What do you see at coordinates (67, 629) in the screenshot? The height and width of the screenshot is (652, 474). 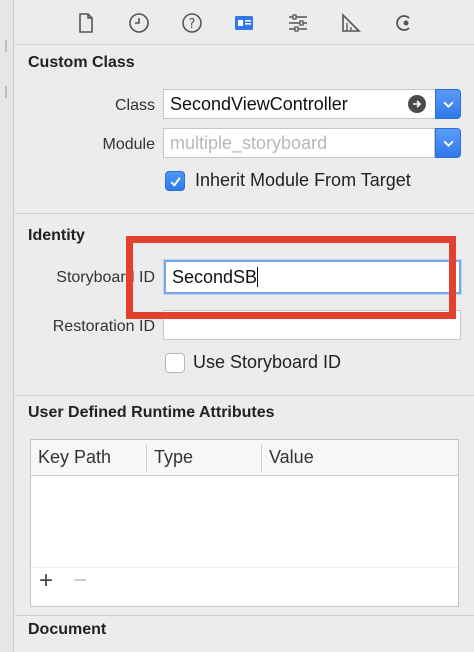 I see `document-title: Document` at bounding box center [67, 629].